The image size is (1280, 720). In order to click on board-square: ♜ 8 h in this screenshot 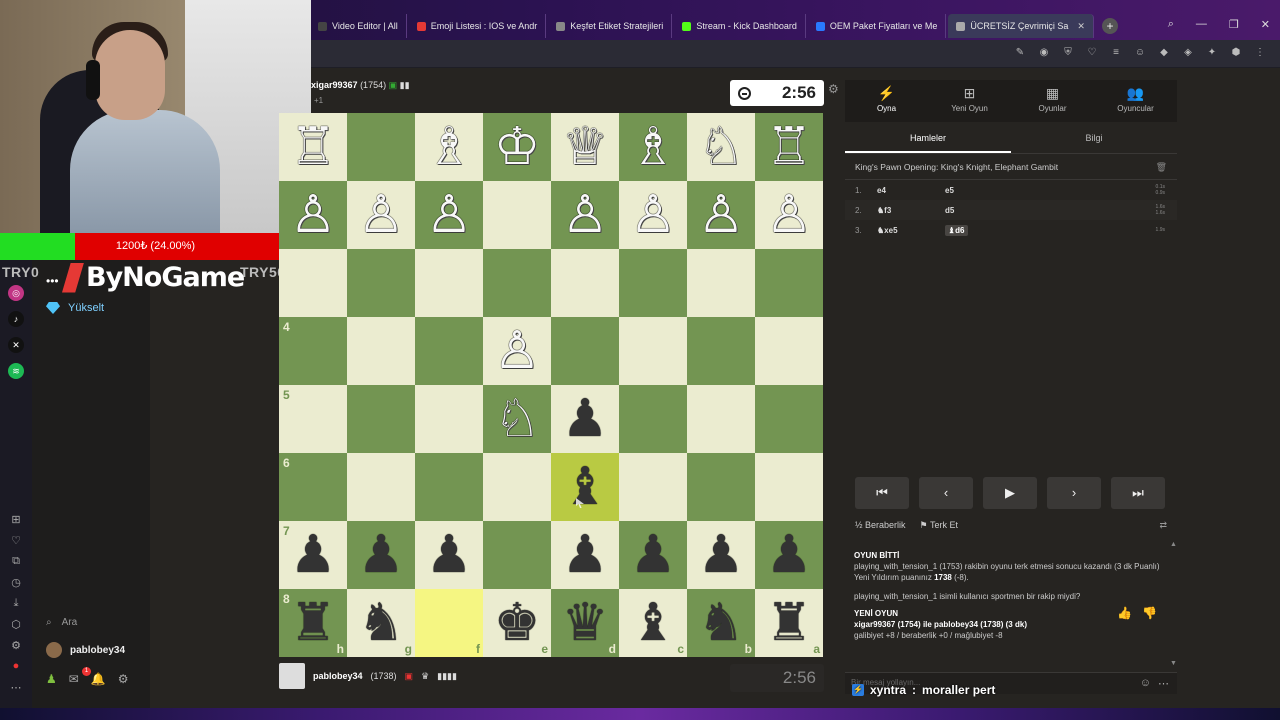, I will do `click(313, 623)`.